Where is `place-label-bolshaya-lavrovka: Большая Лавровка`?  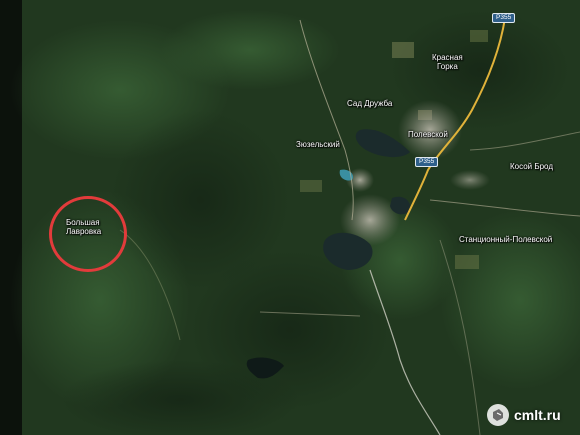
place-label-bolshaya-lavrovka: Большая Лавровка is located at coordinates (83, 227).